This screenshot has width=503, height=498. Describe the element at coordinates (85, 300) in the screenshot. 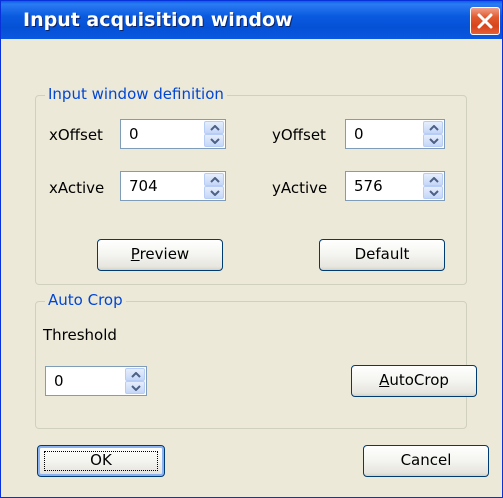

I see `auto-crop-legend: Auto Crop` at that location.